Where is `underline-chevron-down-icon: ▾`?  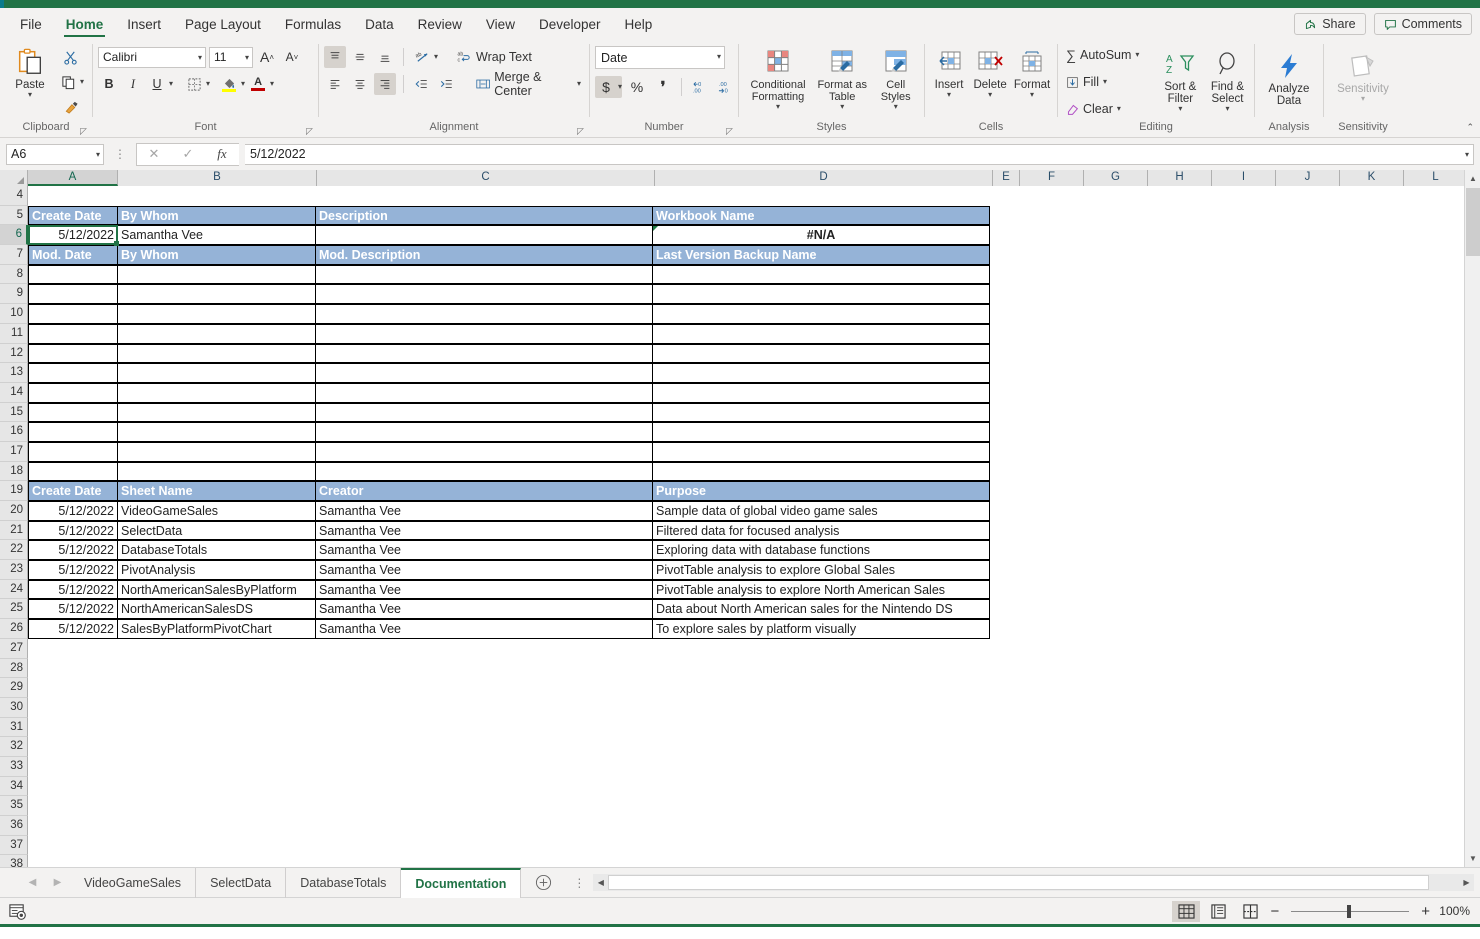 underline-chevron-down-icon: ▾ is located at coordinates (171, 84).